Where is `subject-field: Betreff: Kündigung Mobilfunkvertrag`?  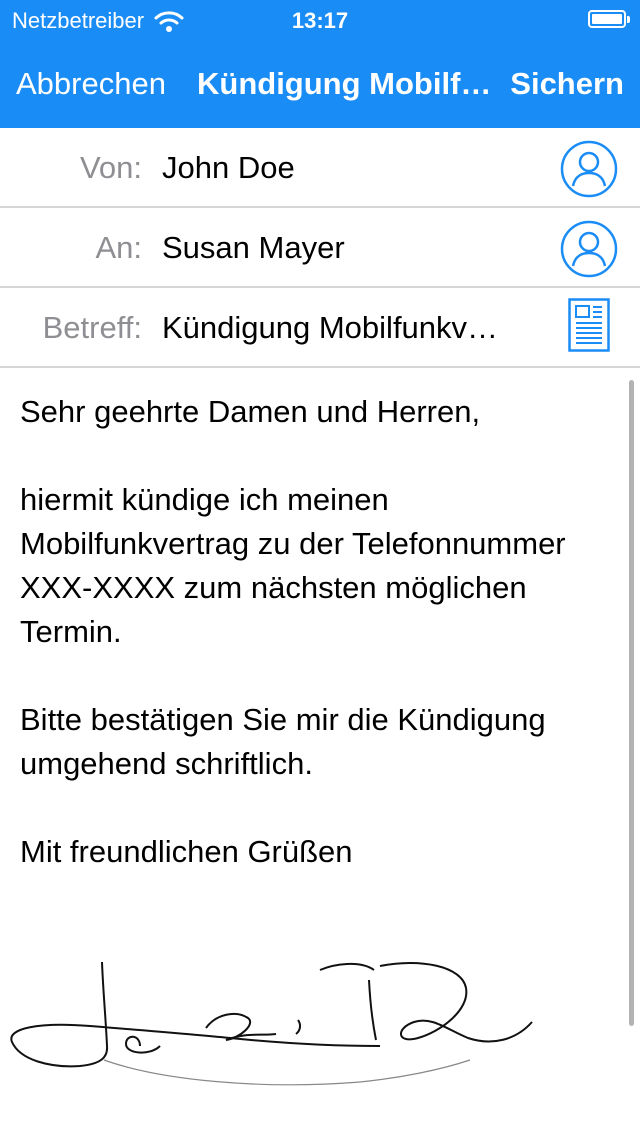
subject-field: Betreff: Kündigung Mobilfunkvertrag is located at coordinates (320, 328).